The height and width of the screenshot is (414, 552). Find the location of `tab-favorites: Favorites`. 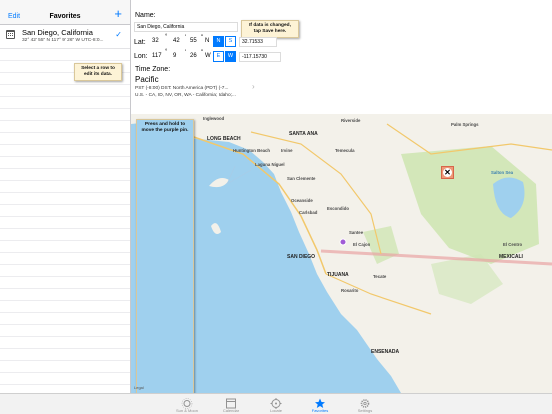

tab-favorites: Favorites is located at coordinates (320, 404).